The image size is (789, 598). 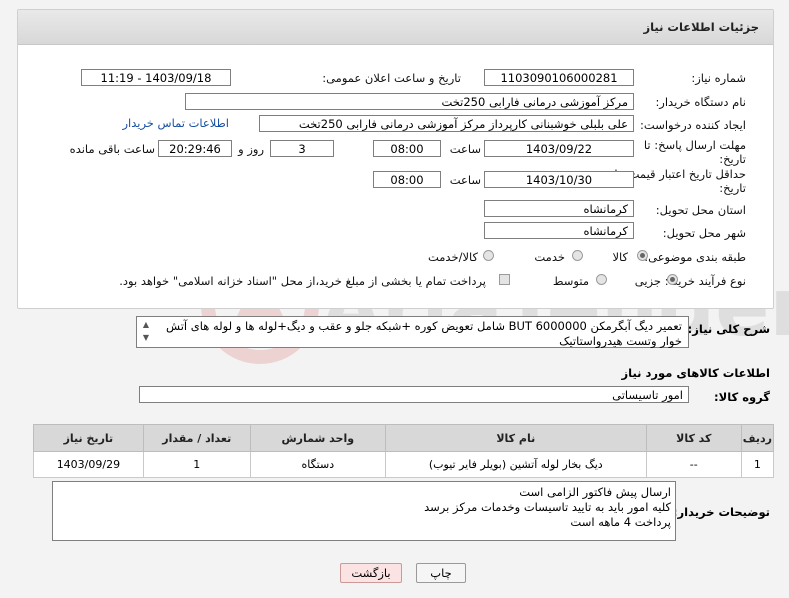 What do you see at coordinates (693, 438) in the screenshot?
I see `col-code: کد کالا` at bounding box center [693, 438].